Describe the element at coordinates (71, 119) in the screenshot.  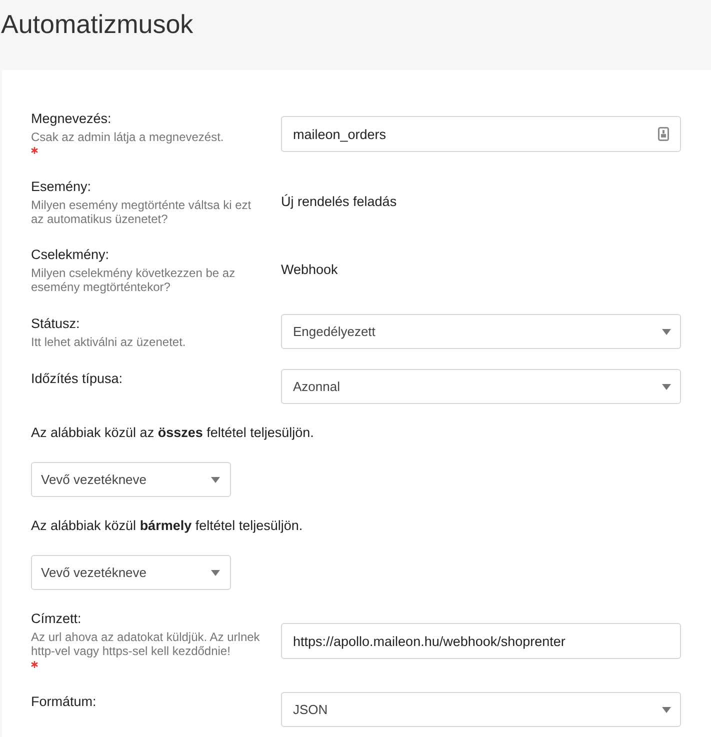
I see `field-label: Megnevezés:` at that location.